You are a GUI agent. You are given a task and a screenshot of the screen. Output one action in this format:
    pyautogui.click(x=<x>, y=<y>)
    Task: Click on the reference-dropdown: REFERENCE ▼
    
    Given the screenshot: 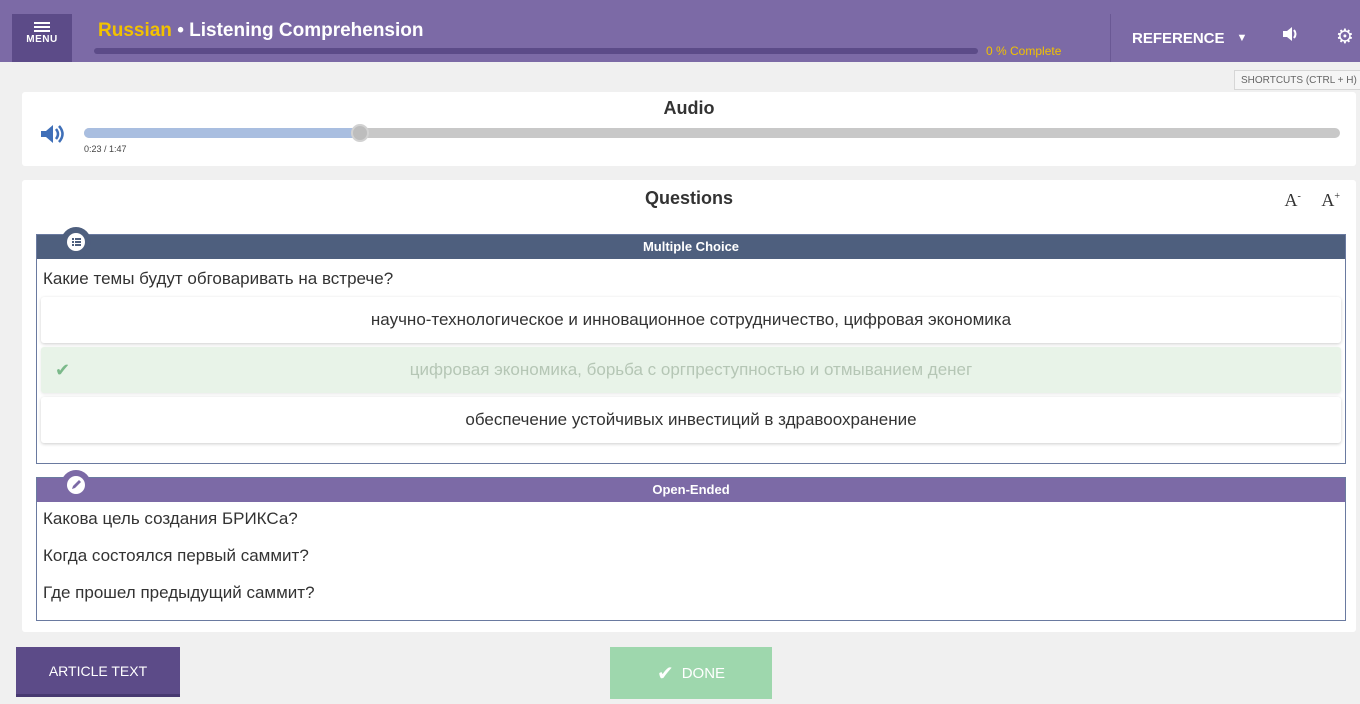 What is the action you would take?
    pyautogui.click(x=1193, y=38)
    